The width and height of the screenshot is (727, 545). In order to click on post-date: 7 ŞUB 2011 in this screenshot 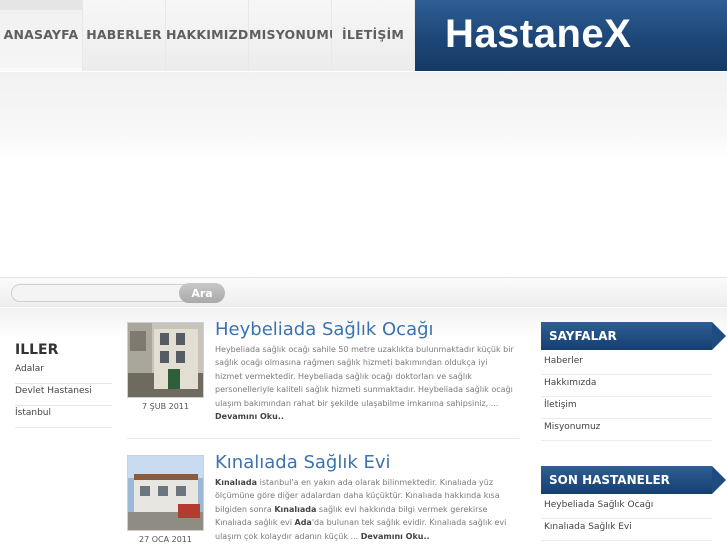, I will do `click(165, 406)`.